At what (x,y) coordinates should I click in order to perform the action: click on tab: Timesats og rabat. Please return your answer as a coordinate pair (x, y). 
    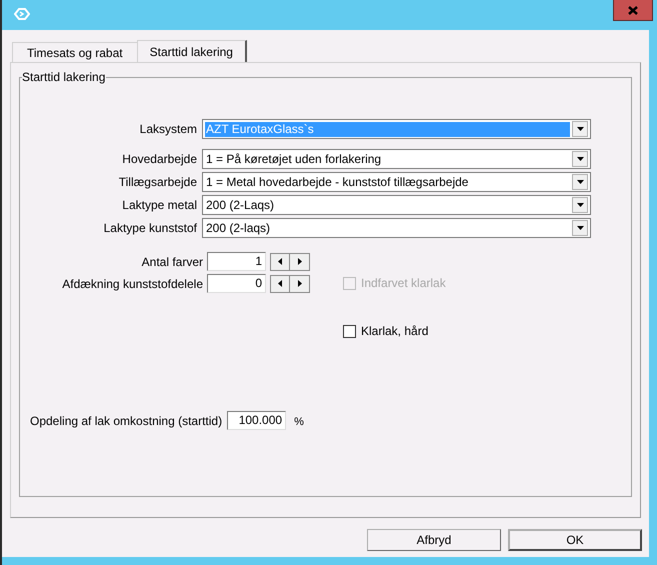
    Looking at the image, I should click on (75, 52).